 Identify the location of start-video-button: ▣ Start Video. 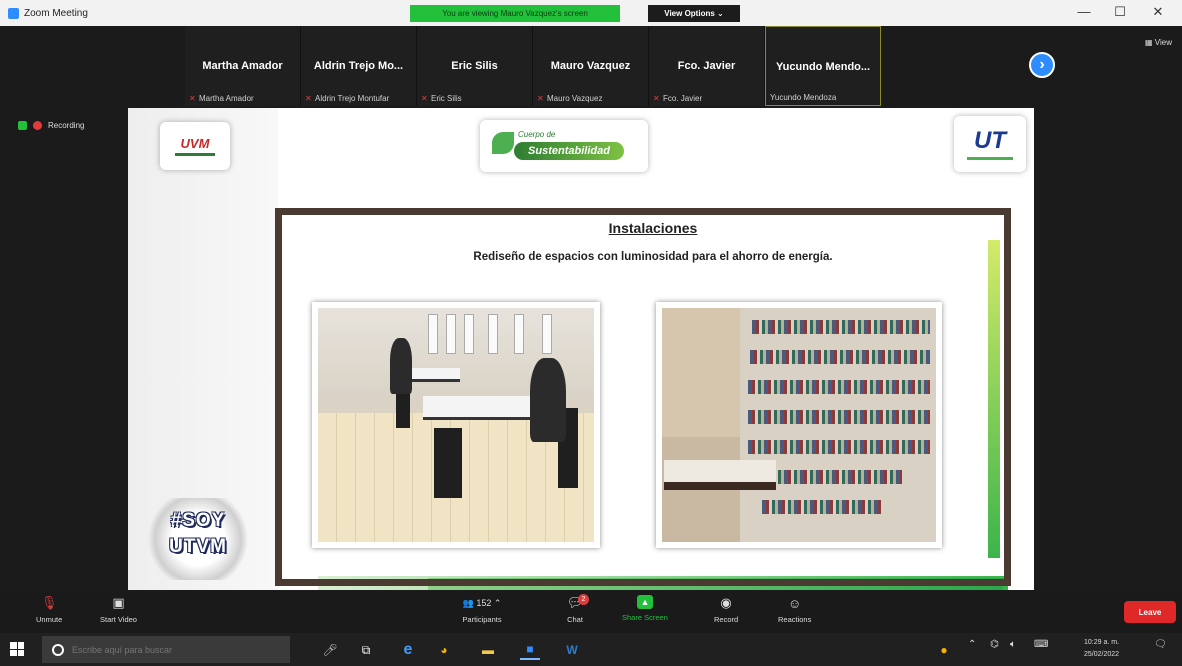
(118, 609).